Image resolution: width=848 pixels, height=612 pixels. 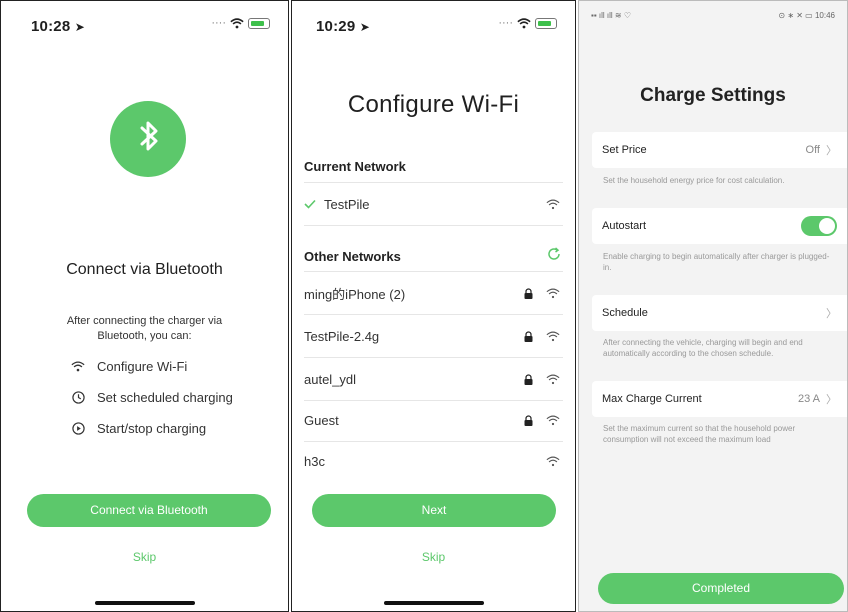 What do you see at coordinates (330, 379) in the screenshot?
I see `network-name: autel_ydl` at bounding box center [330, 379].